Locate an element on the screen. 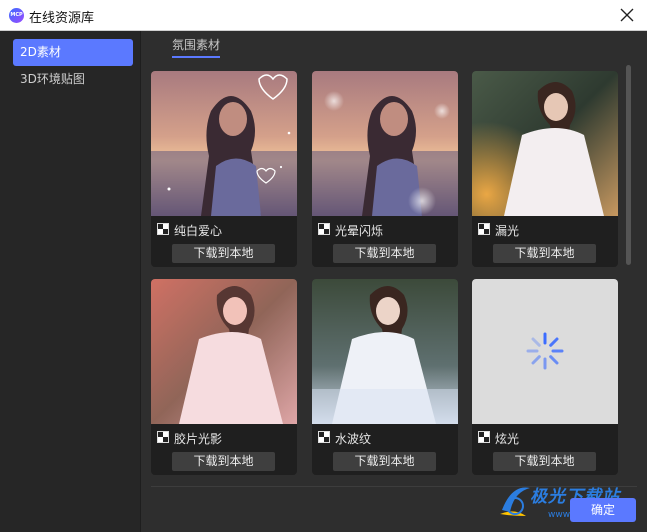  card-title: 纯白爱心 is located at coordinates (198, 231).